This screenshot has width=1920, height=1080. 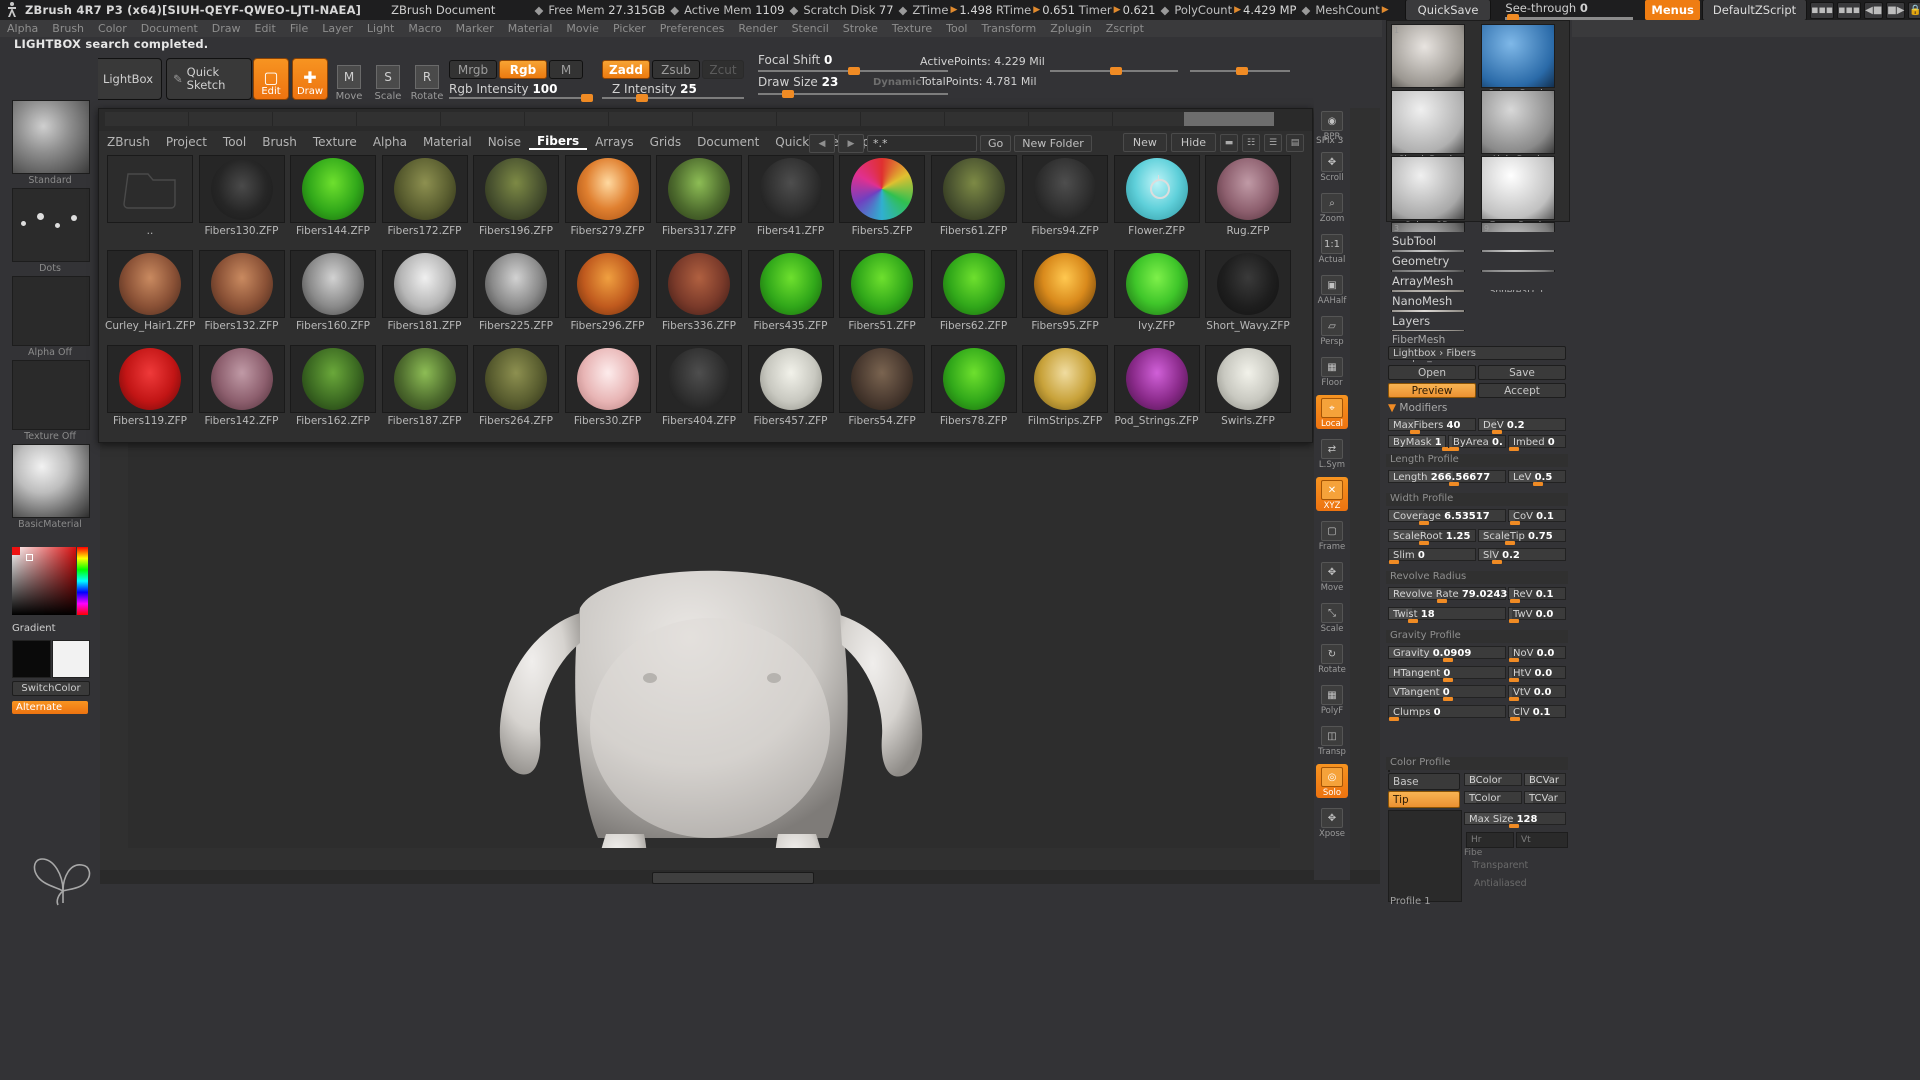 I want to click on focal-shift-knob, so click(x=854, y=71).